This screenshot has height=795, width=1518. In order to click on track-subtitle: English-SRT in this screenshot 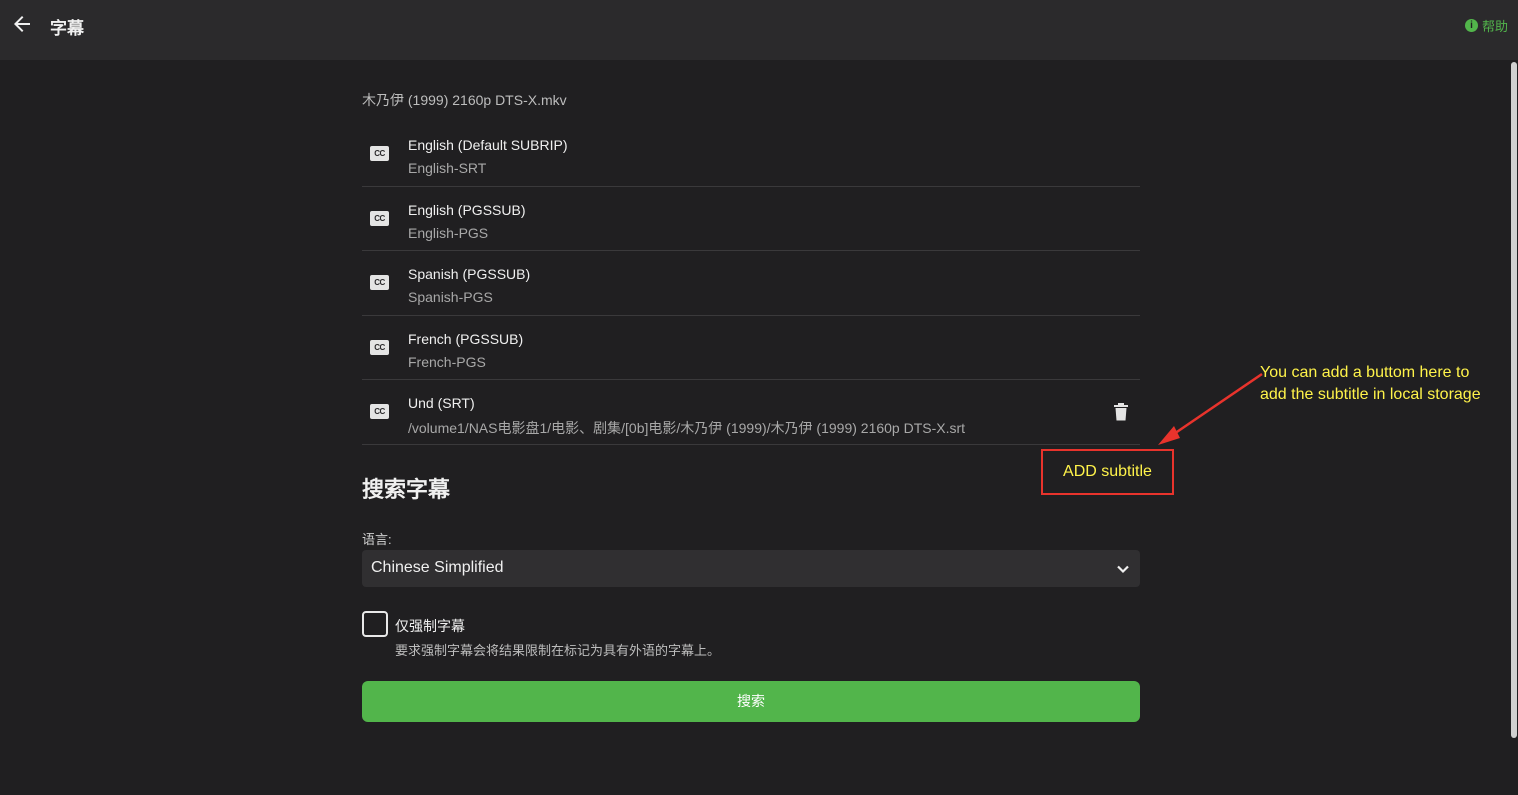, I will do `click(447, 168)`.